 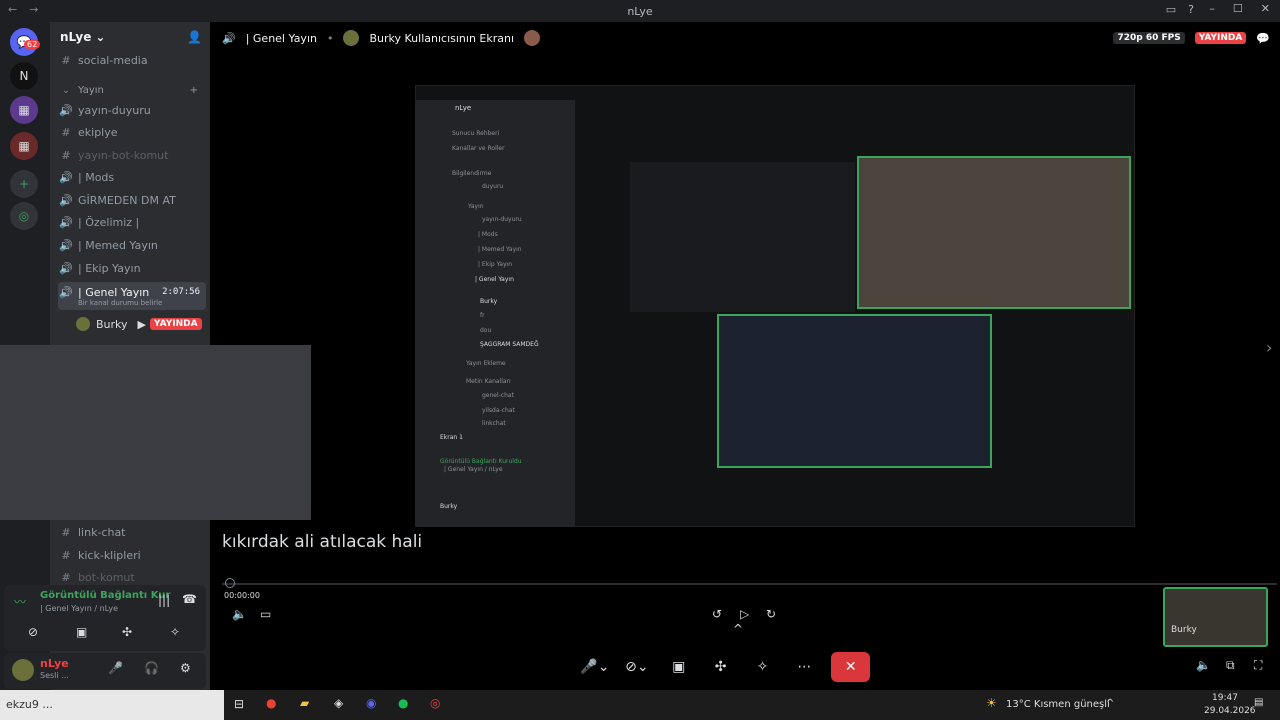 I want to click on disconnect-icon: ☎, so click(x=189, y=599).